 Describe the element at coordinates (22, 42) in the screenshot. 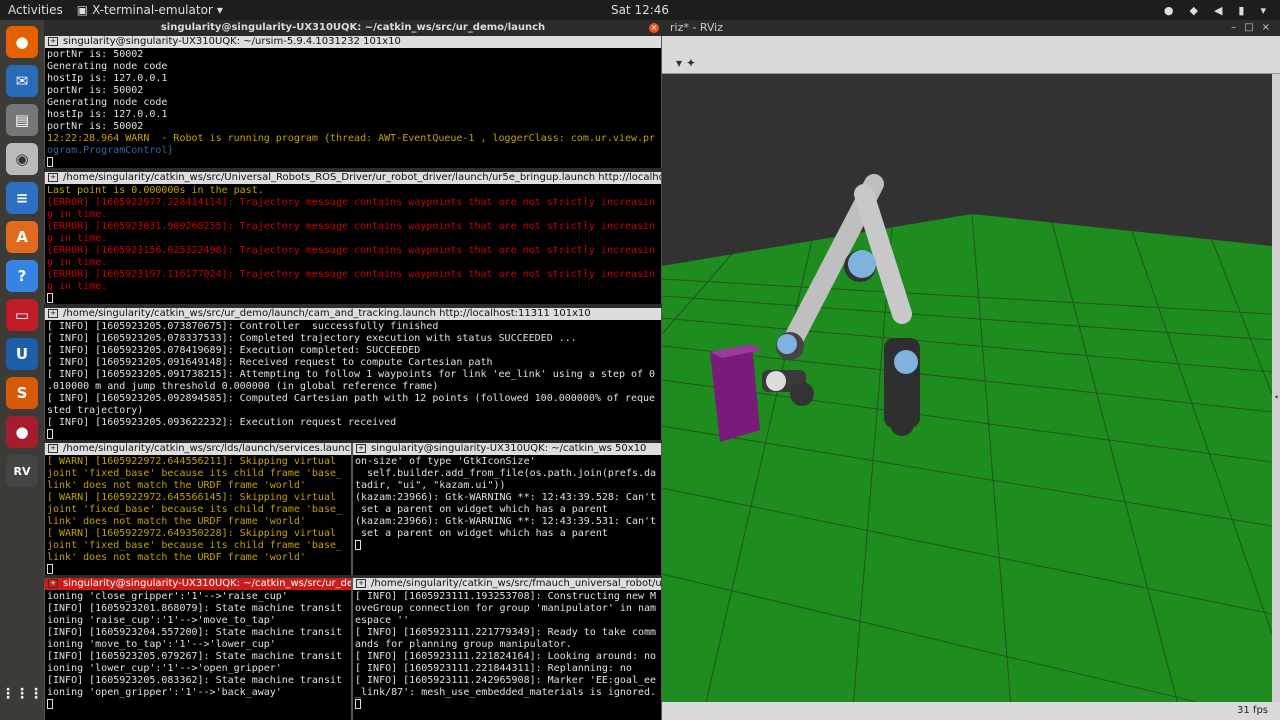

I see `firefox-icon: ●` at that location.